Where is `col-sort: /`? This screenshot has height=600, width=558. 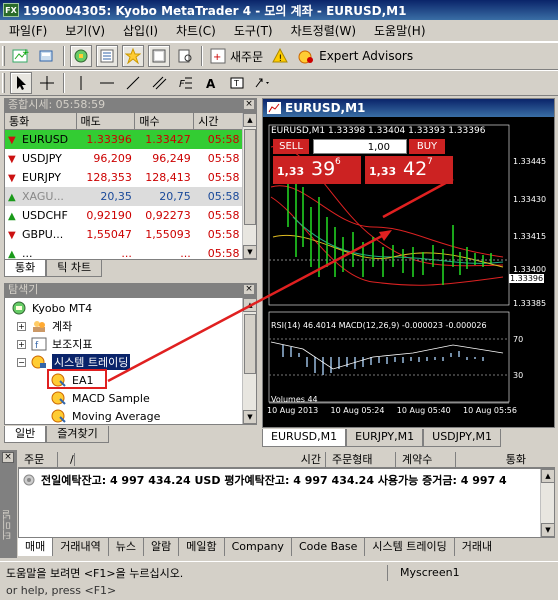 col-sort: / is located at coordinates (162, 459).